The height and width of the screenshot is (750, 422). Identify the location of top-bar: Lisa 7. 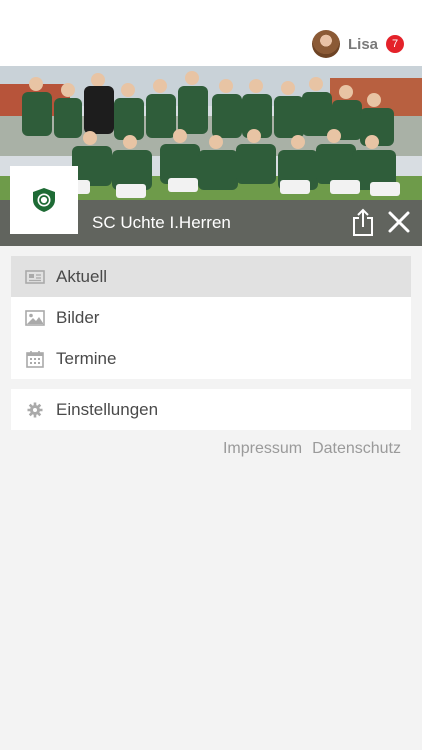
(211, 33).